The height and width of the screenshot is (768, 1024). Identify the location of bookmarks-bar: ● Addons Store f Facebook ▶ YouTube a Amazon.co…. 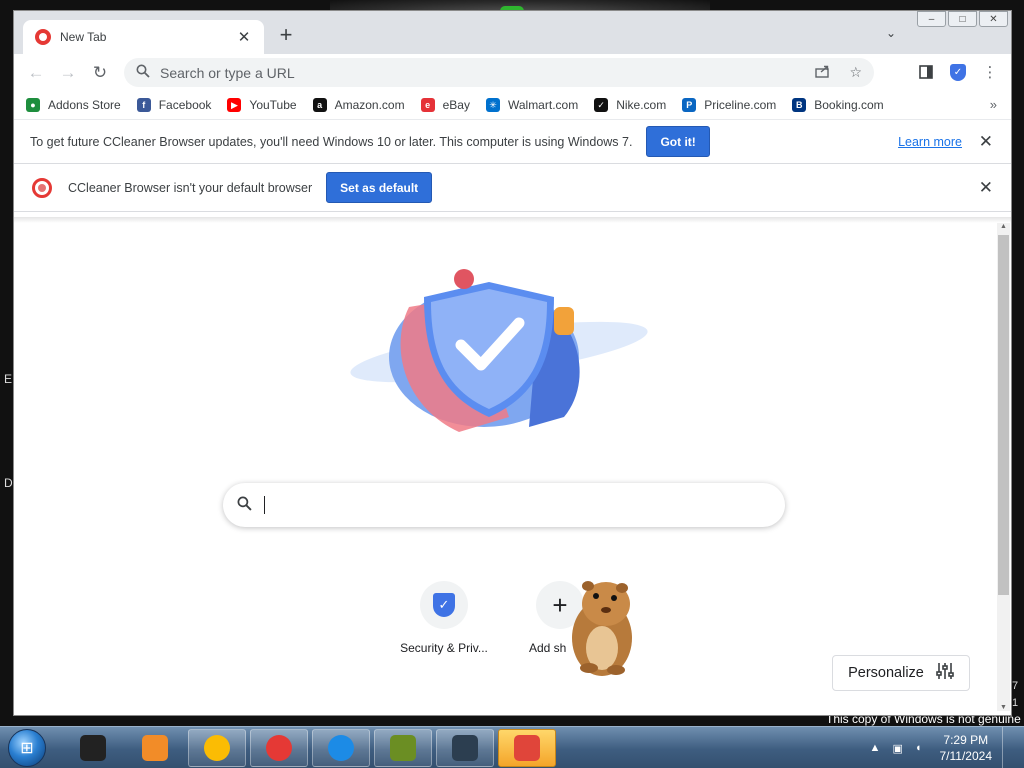
(512, 105).